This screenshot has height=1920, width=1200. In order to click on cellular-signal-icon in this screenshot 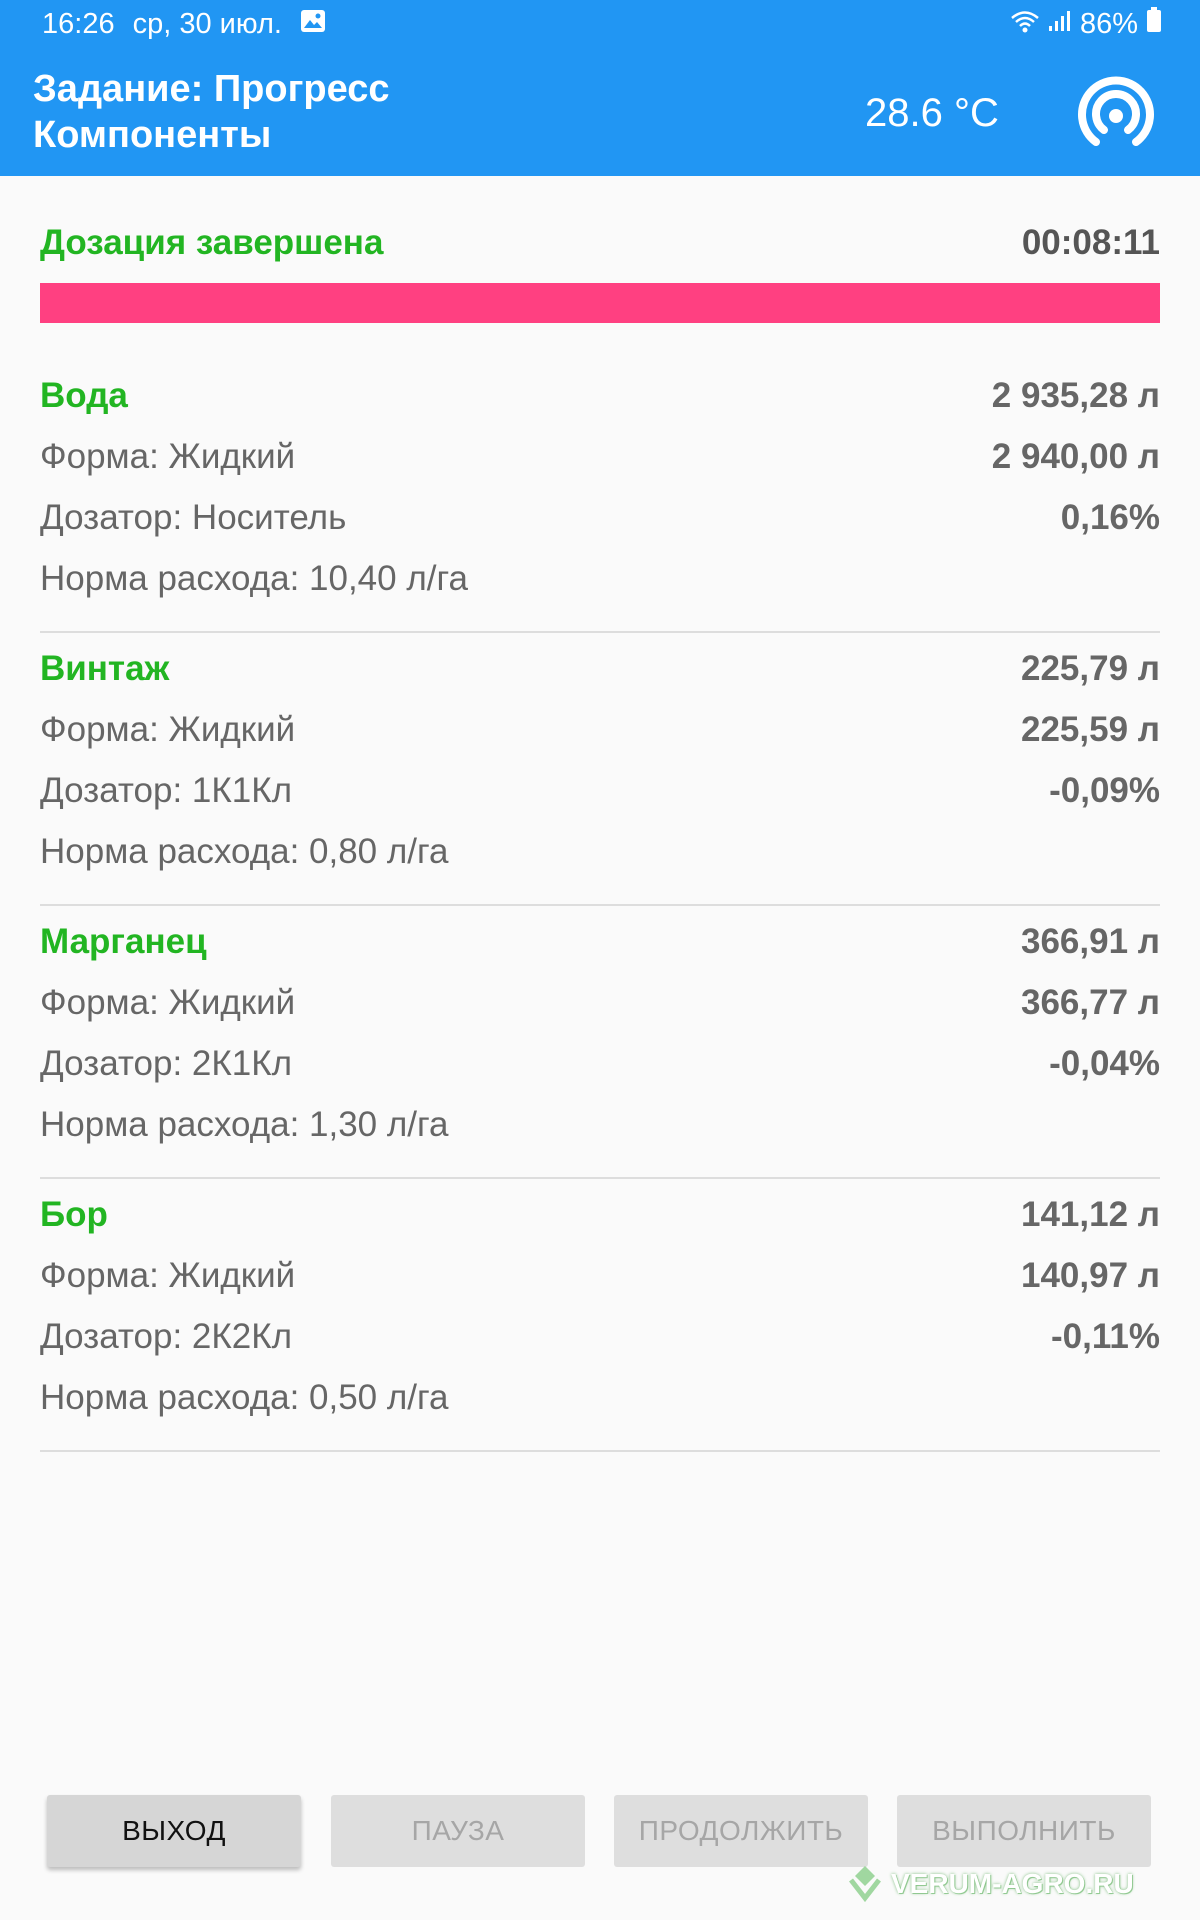, I will do `click(1060, 24)`.